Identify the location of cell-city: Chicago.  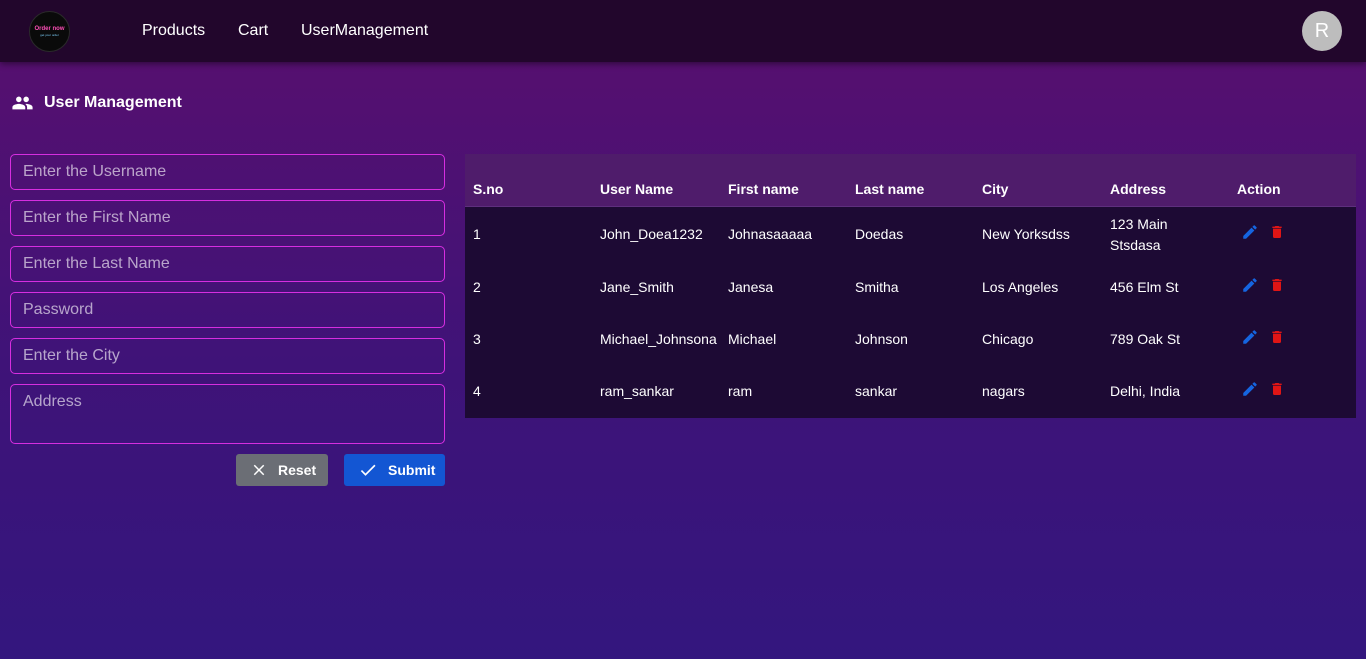
(1008, 339).